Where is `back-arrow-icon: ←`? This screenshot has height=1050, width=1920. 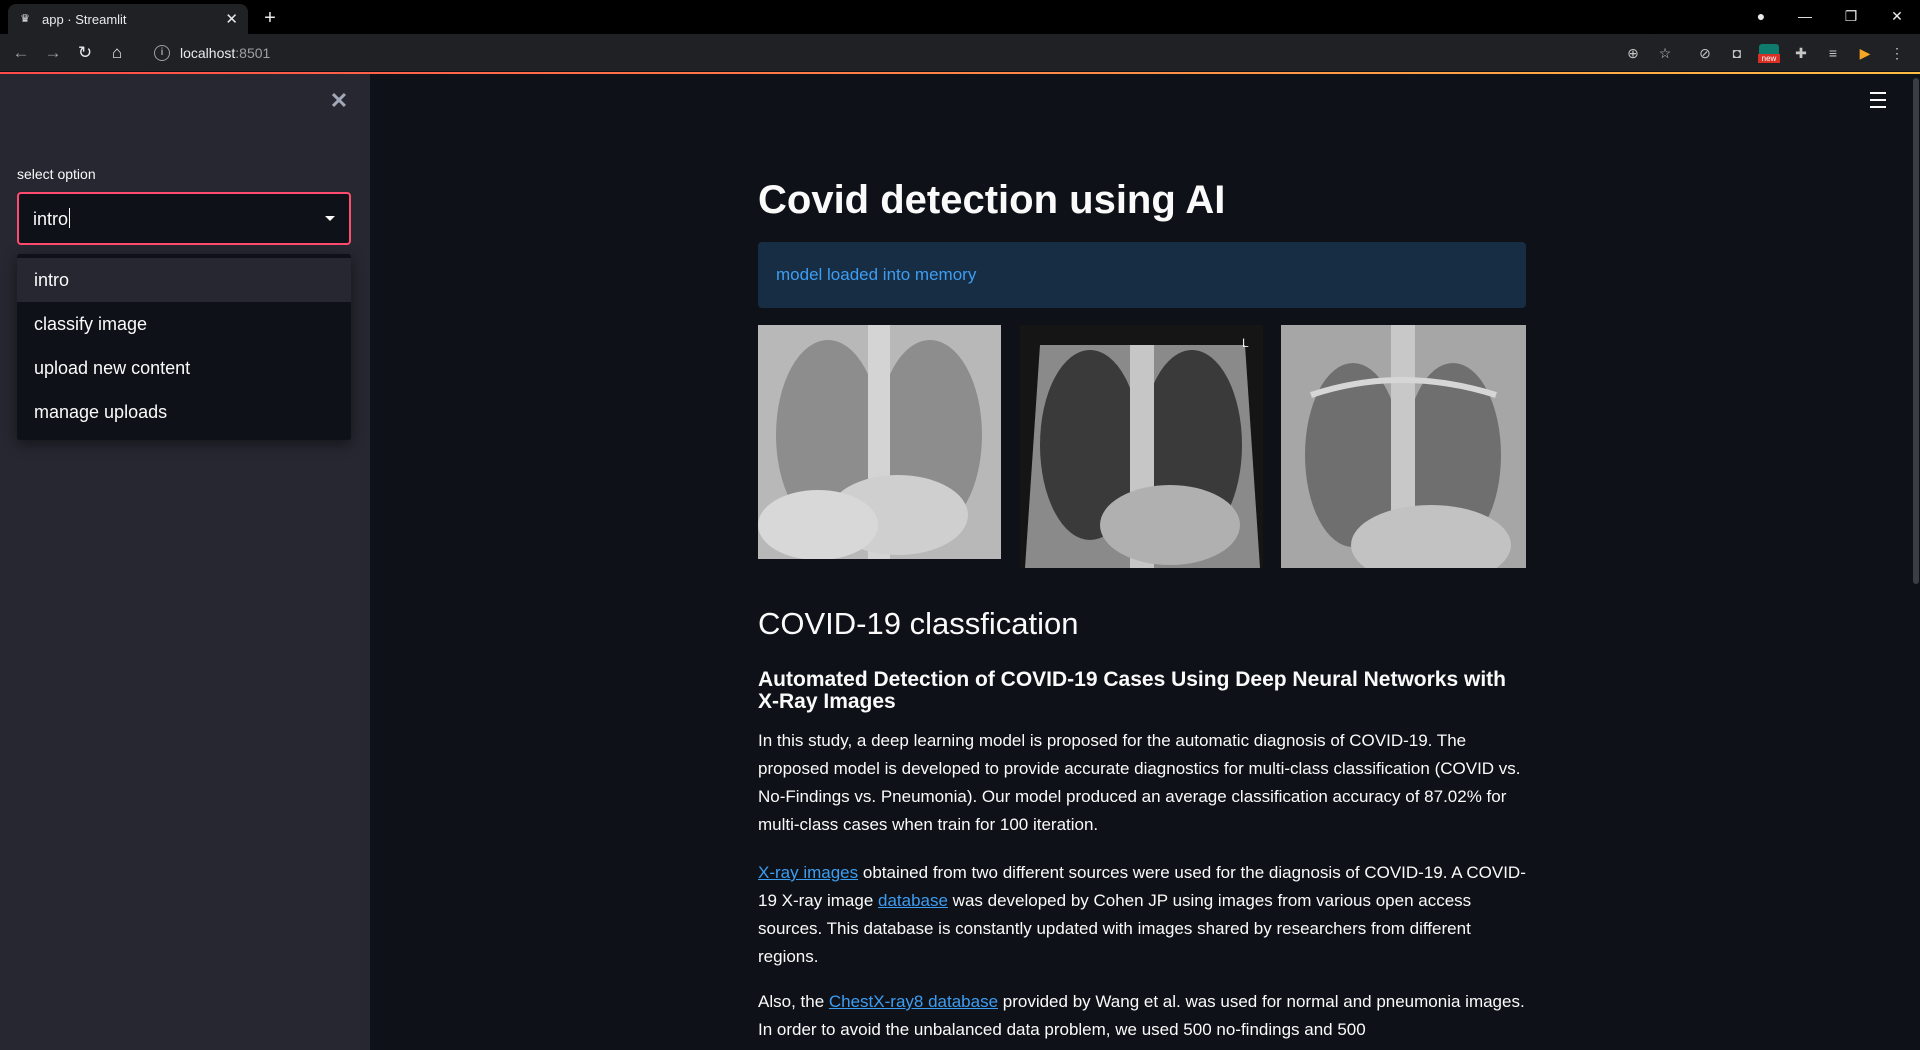
back-arrow-icon: ← is located at coordinates (21, 53).